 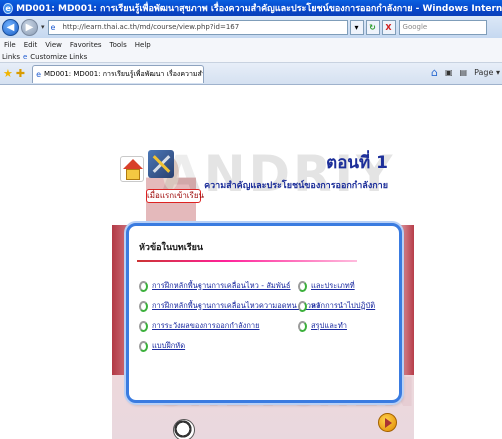 What do you see at coordinates (10, 27) in the screenshot?
I see `back-arrow-icon: ◀` at bounding box center [10, 27].